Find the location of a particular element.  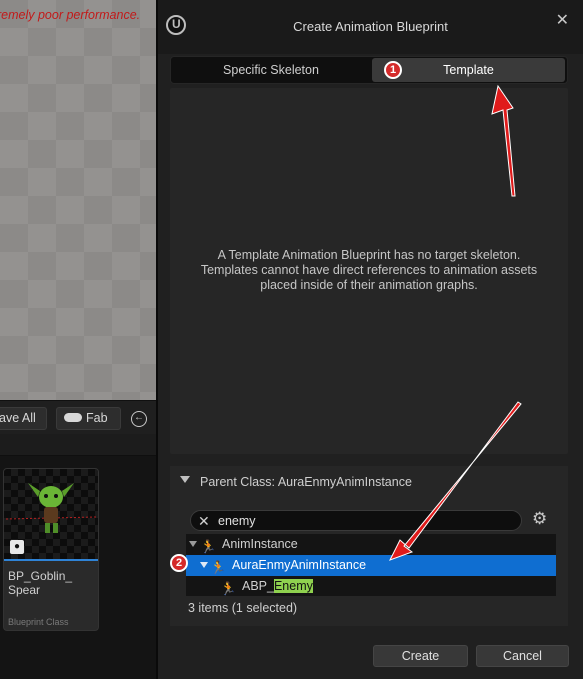

create-button: Create is located at coordinates (420, 656).